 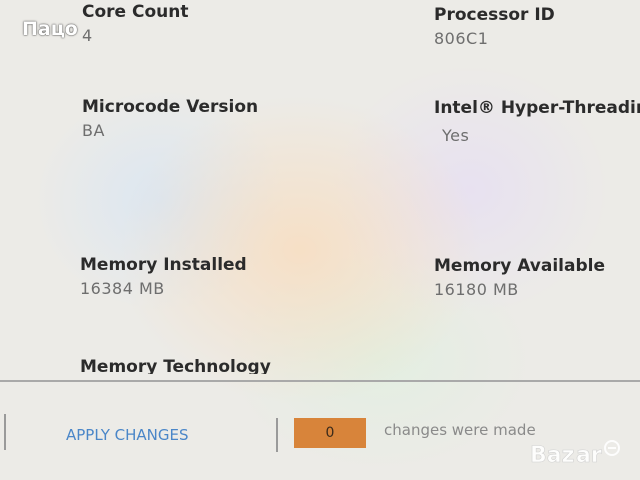 I want to click on apply-changes-button: APPLY CHANGES, so click(x=127, y=435).